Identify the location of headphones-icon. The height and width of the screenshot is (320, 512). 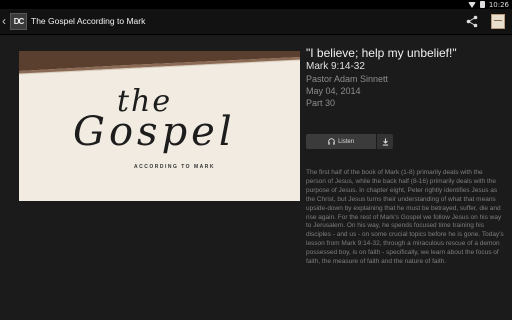
(331, 141).